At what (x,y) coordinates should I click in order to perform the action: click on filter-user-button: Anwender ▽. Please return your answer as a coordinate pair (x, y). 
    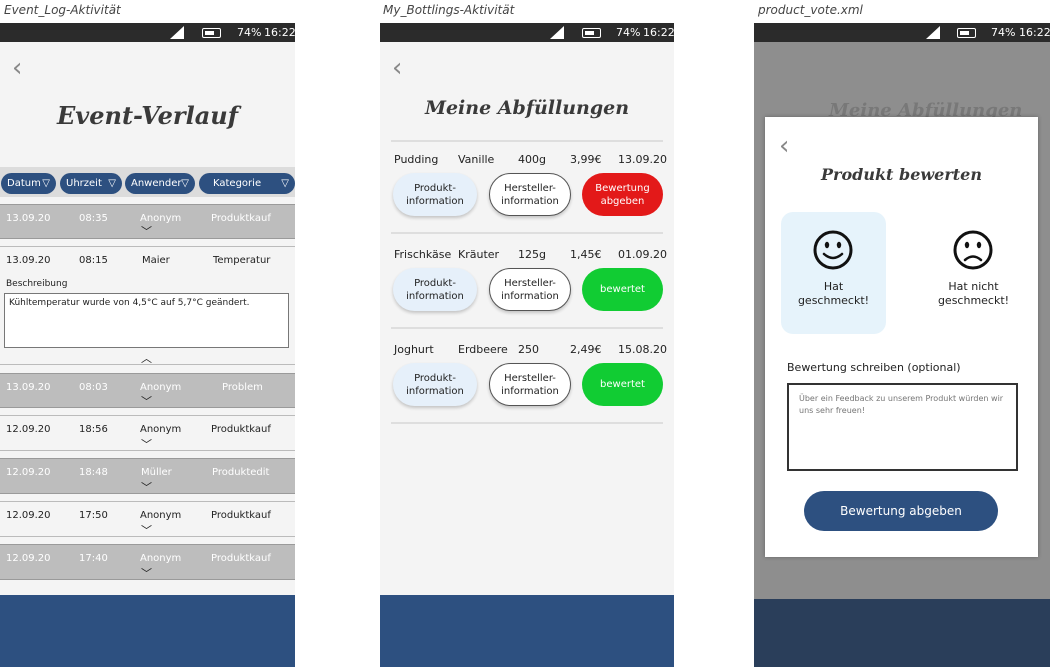
    Looking at the image, I should click on (160, 183).